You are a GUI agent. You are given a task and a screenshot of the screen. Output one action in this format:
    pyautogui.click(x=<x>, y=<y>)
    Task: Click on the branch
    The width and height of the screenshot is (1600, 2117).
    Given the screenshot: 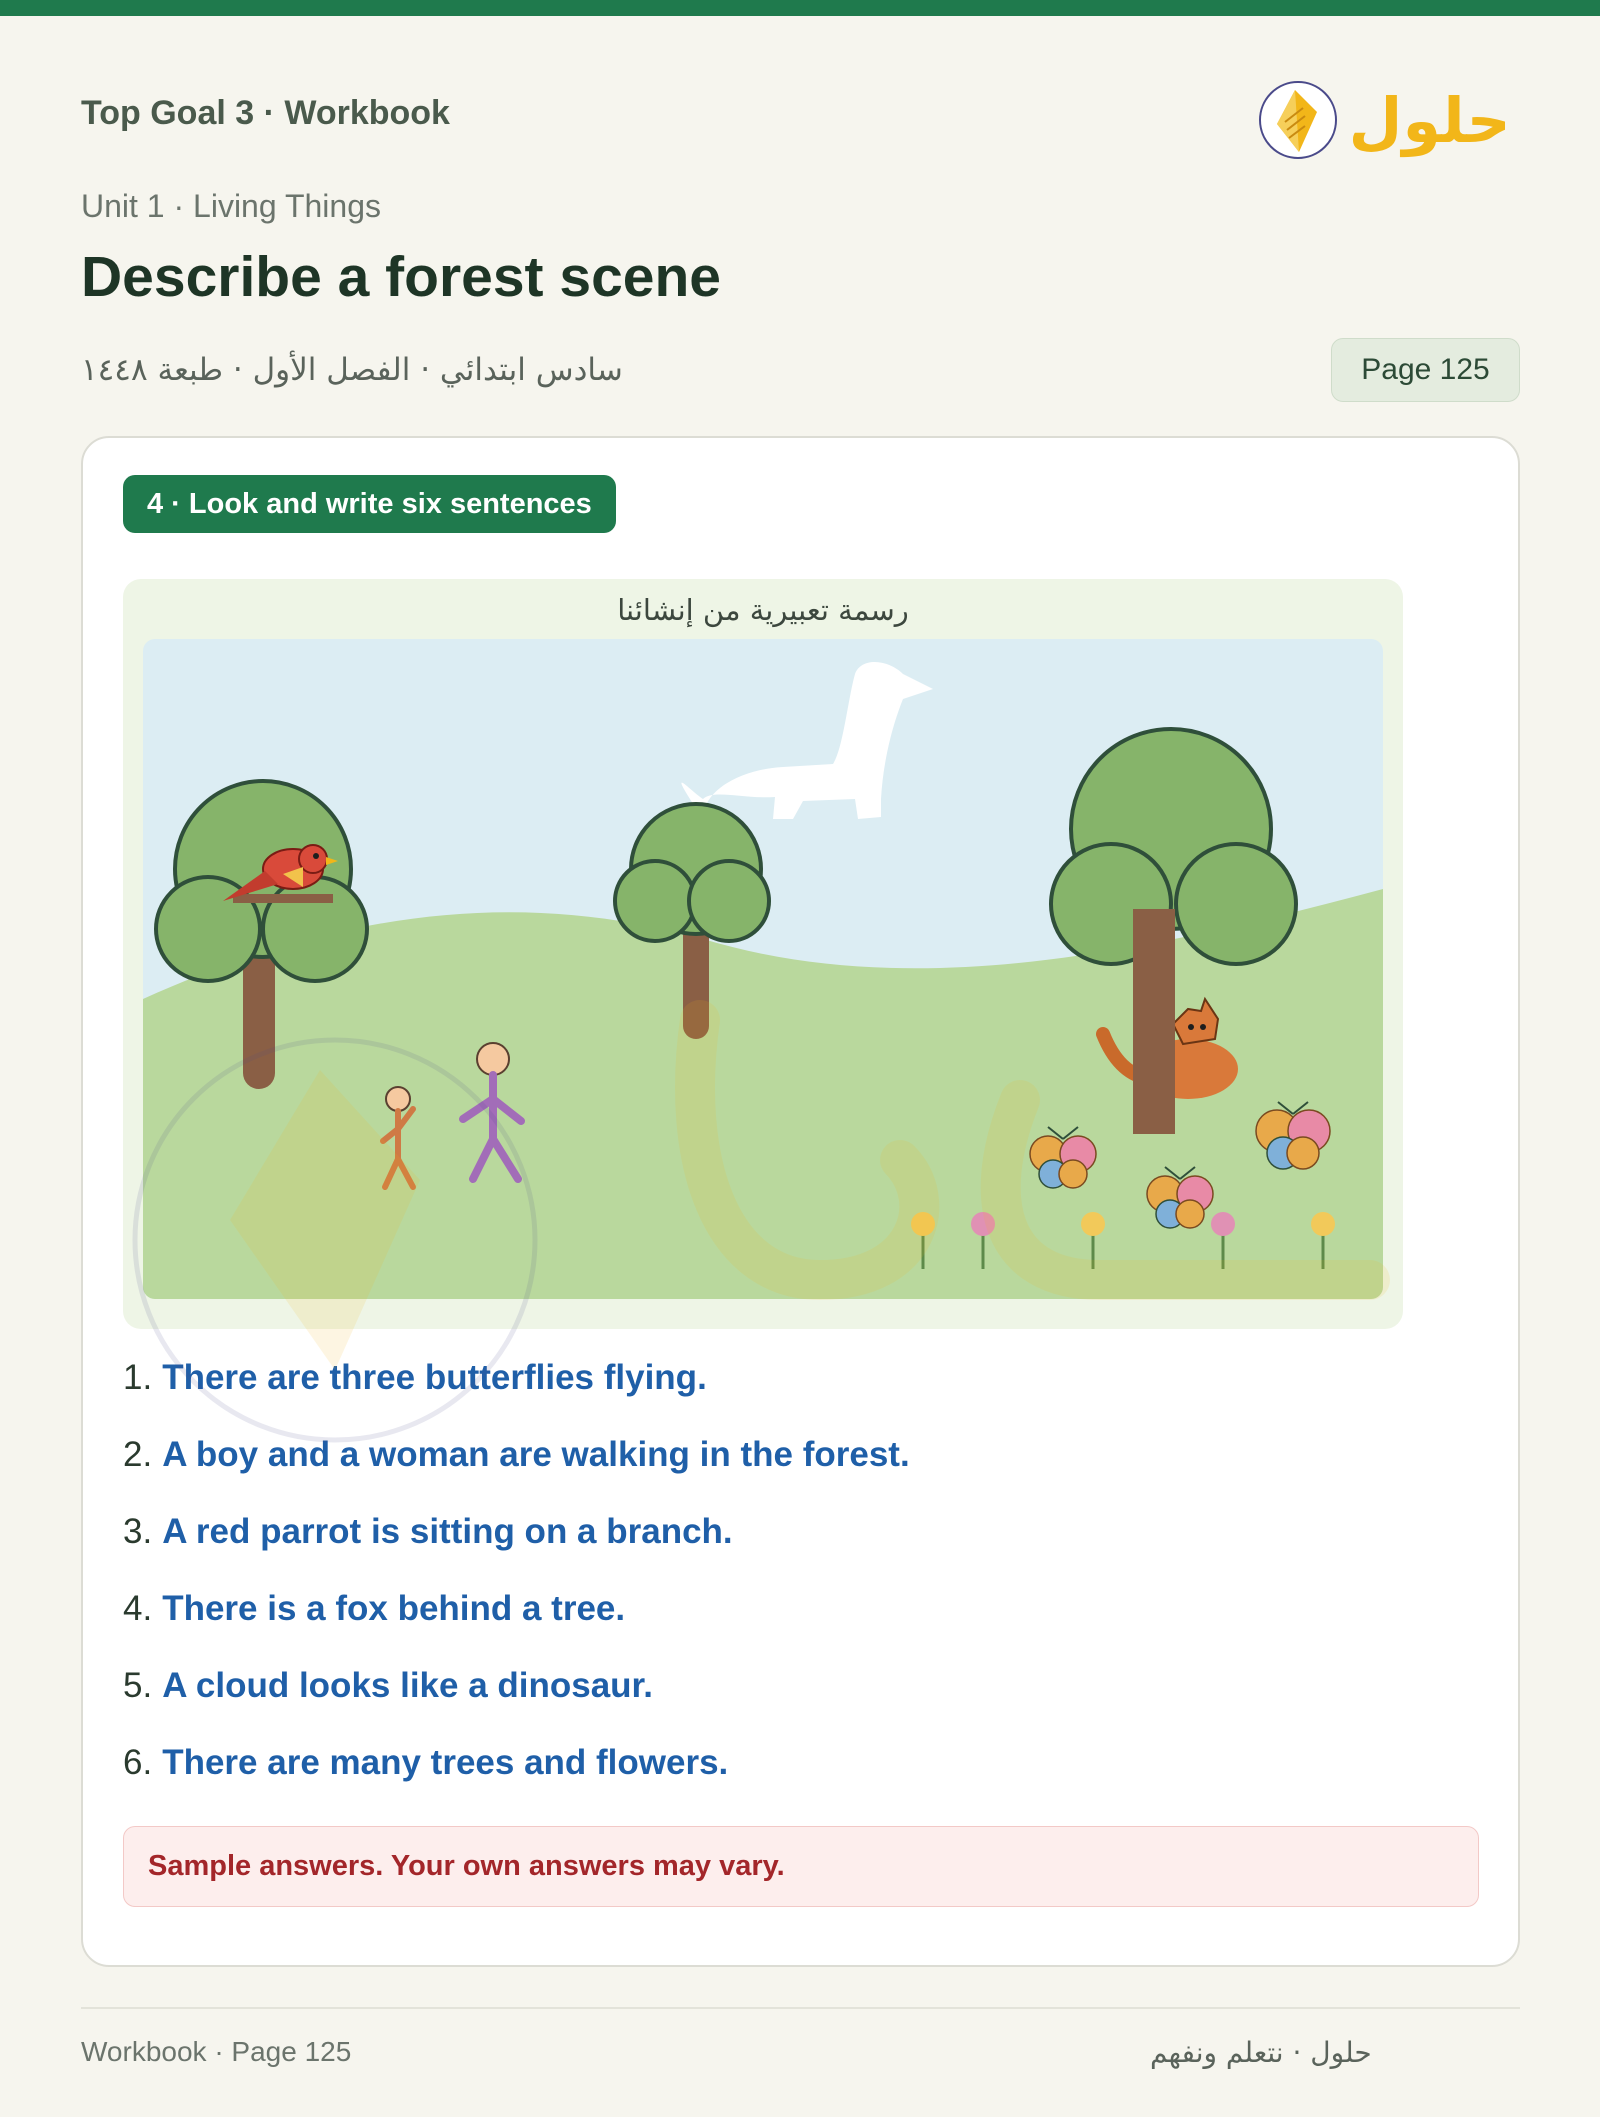 What is the action you would take?
    pyautogui.click(x=283, y=898)
    